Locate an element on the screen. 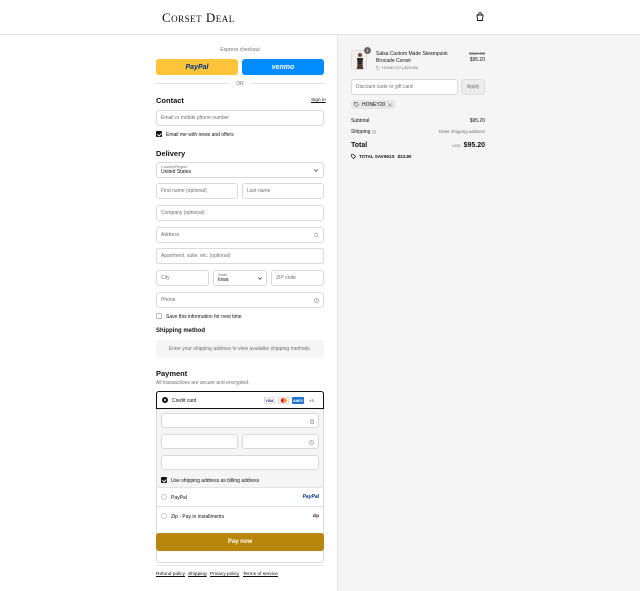 The height and width of the screenshot is (591, 640). total-savings: TOTAL SAVINGS $23.80 is located at coordinates (381, 156).